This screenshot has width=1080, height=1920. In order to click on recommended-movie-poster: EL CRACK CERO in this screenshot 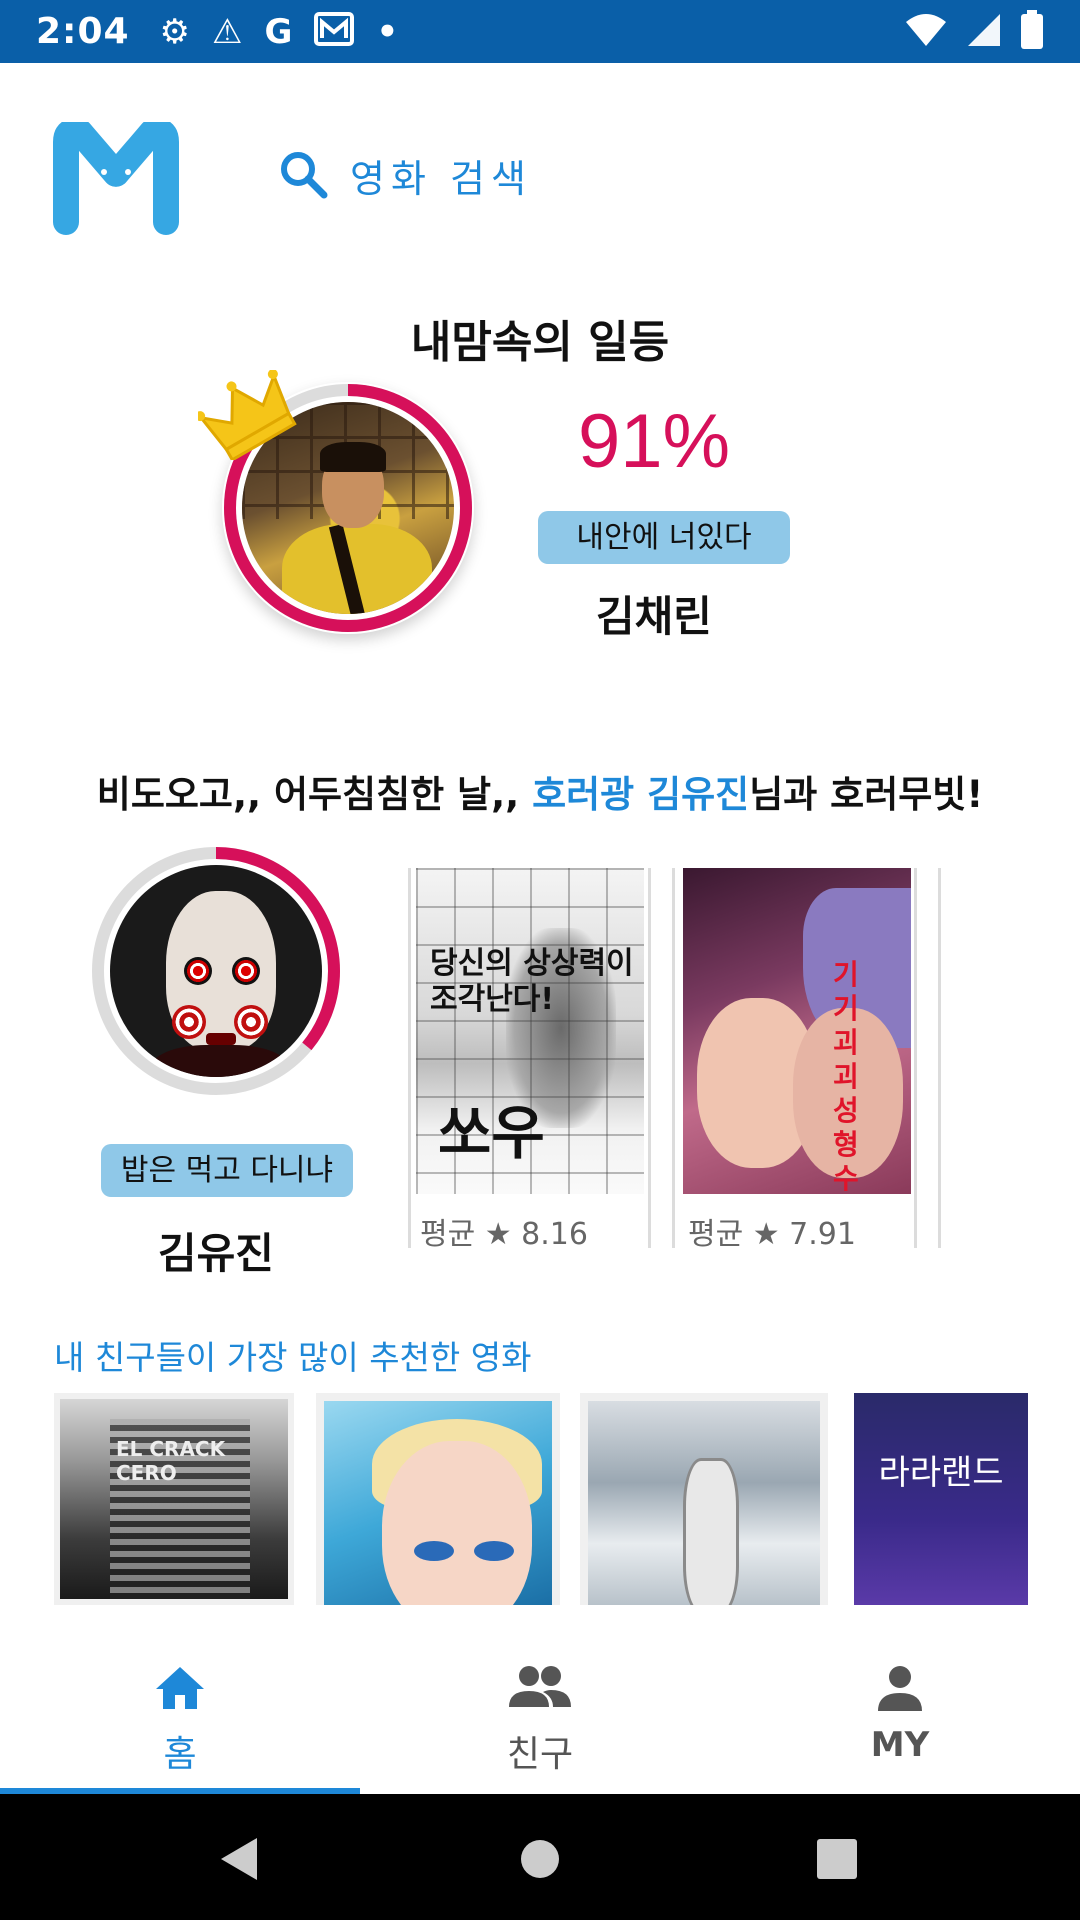, I will do `click(174, 1499)`.